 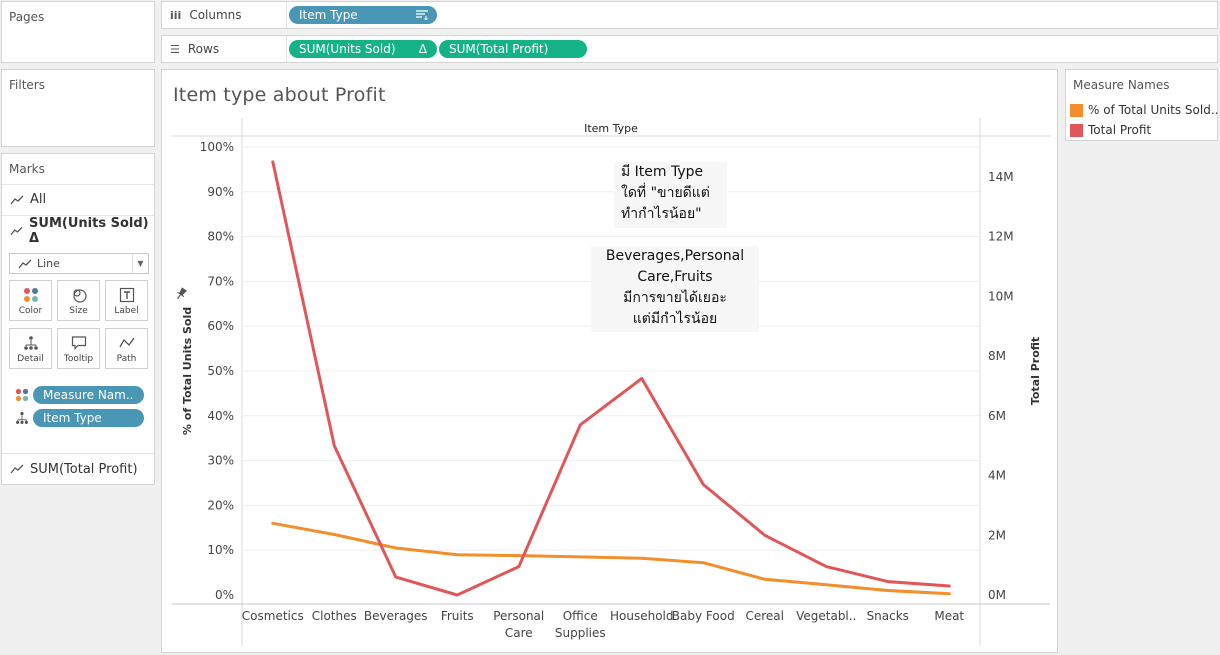 What do you see at coordinates (499, 49) in the screenshot?
I see `rows-pill2-label: SUM(Total Profit)` at bounding box center [499, 49].